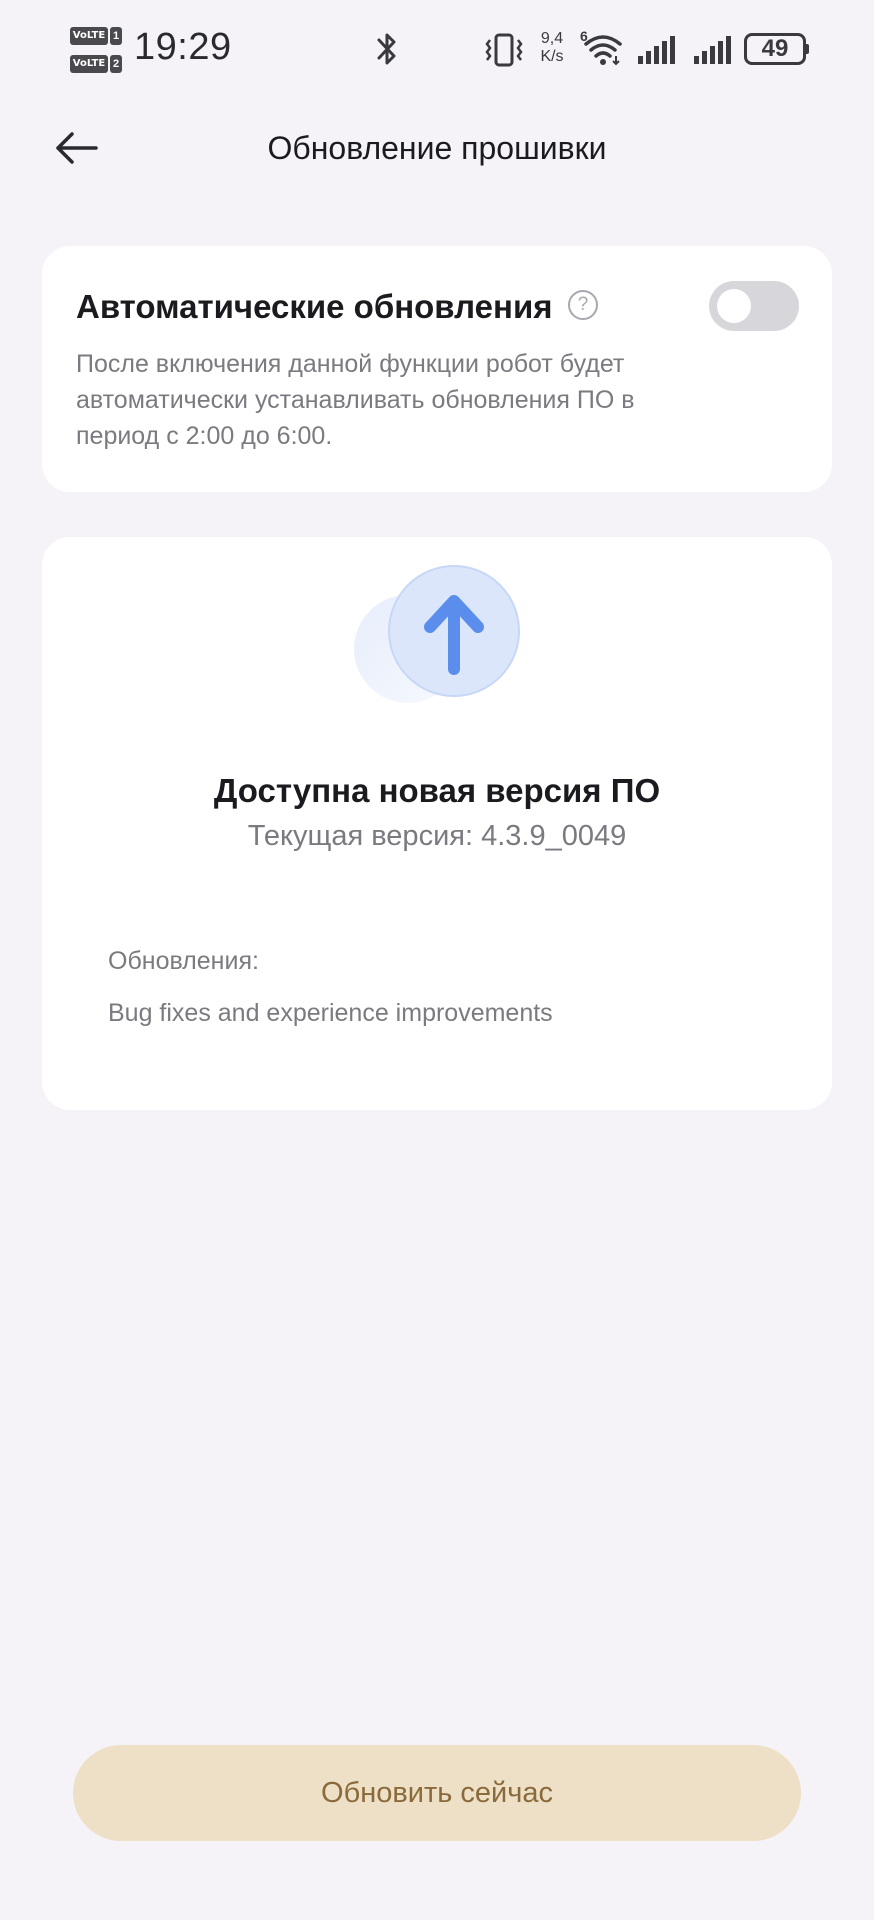 The height and width of the screenshot is (1920, 874). I want to click on toggle-knob, so click(734, 306).